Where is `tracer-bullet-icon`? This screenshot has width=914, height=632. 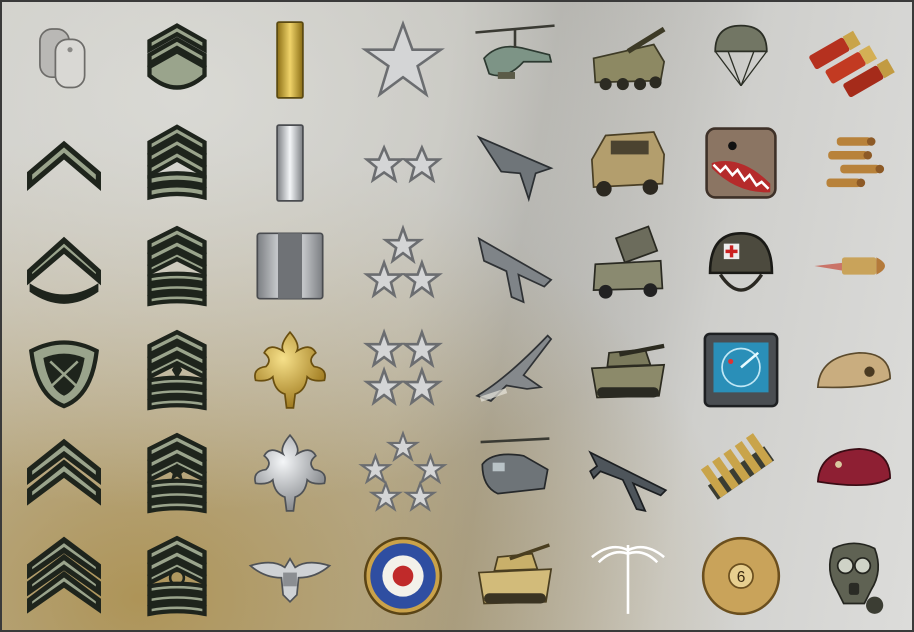 tracer-bullet-icon is located at coordinates (849, 266).